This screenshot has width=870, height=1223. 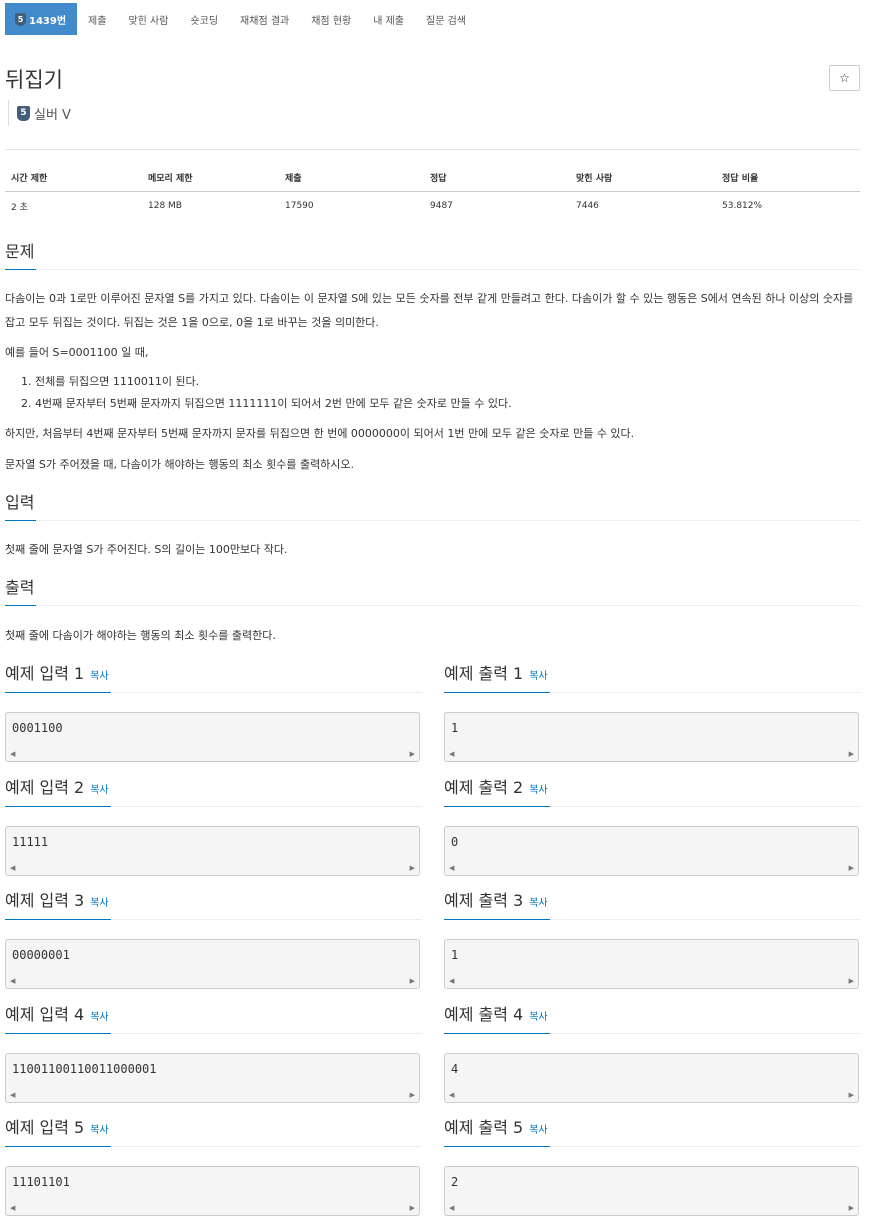 I want to click on divider, so click(x=432, y=149).